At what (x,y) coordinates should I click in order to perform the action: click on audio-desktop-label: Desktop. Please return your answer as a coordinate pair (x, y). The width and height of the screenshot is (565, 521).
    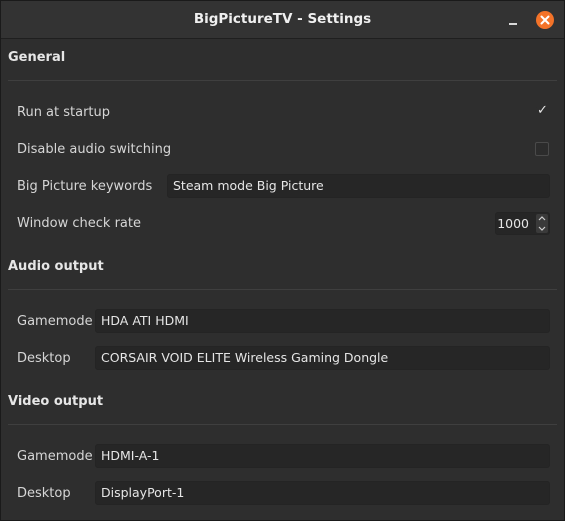
    Looking at the image, I should click on (44, 358).